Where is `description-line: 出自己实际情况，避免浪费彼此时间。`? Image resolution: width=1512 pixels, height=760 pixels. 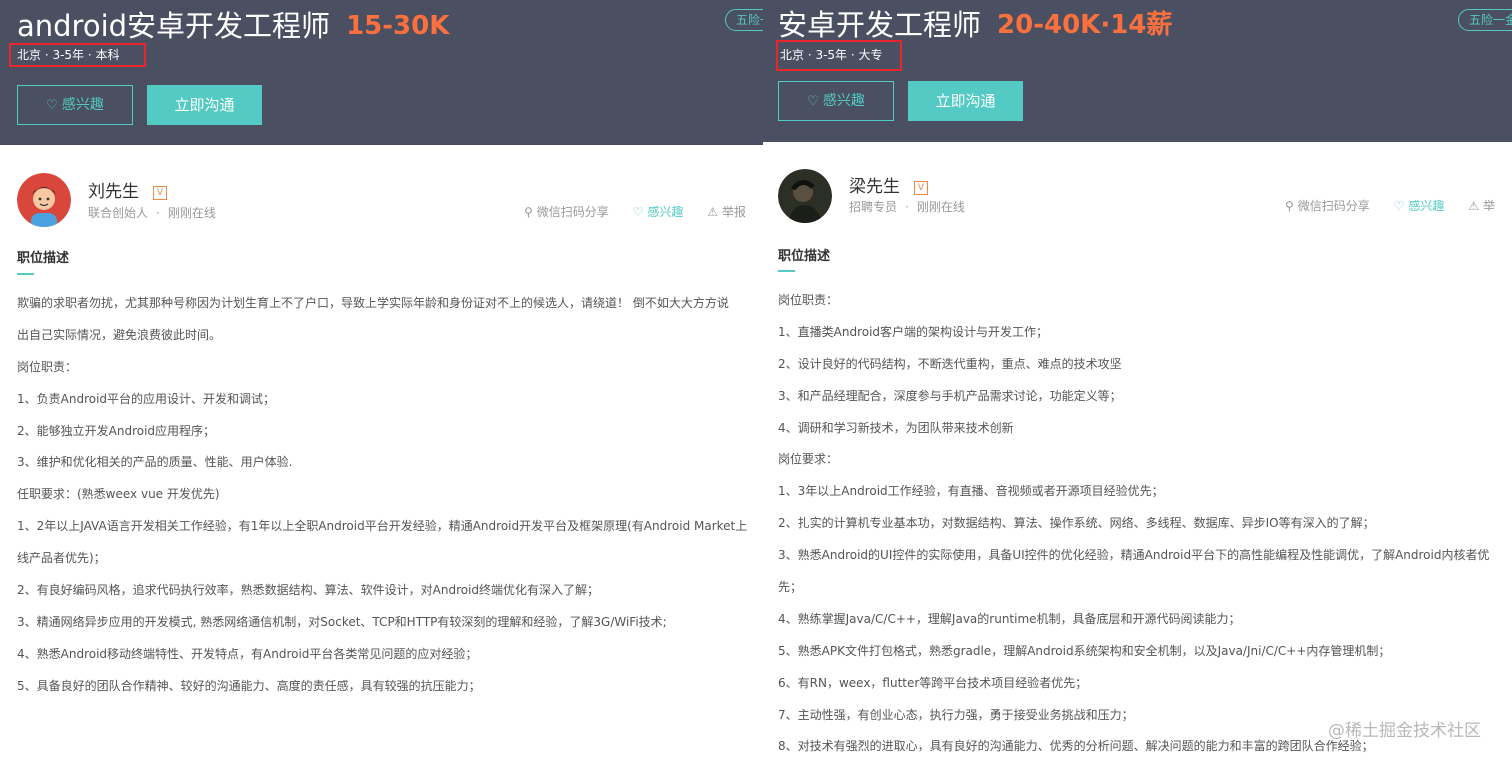
description-line: 出自己实际情况，避免浪费彼此时间。 is located at coordinates (119, 334).